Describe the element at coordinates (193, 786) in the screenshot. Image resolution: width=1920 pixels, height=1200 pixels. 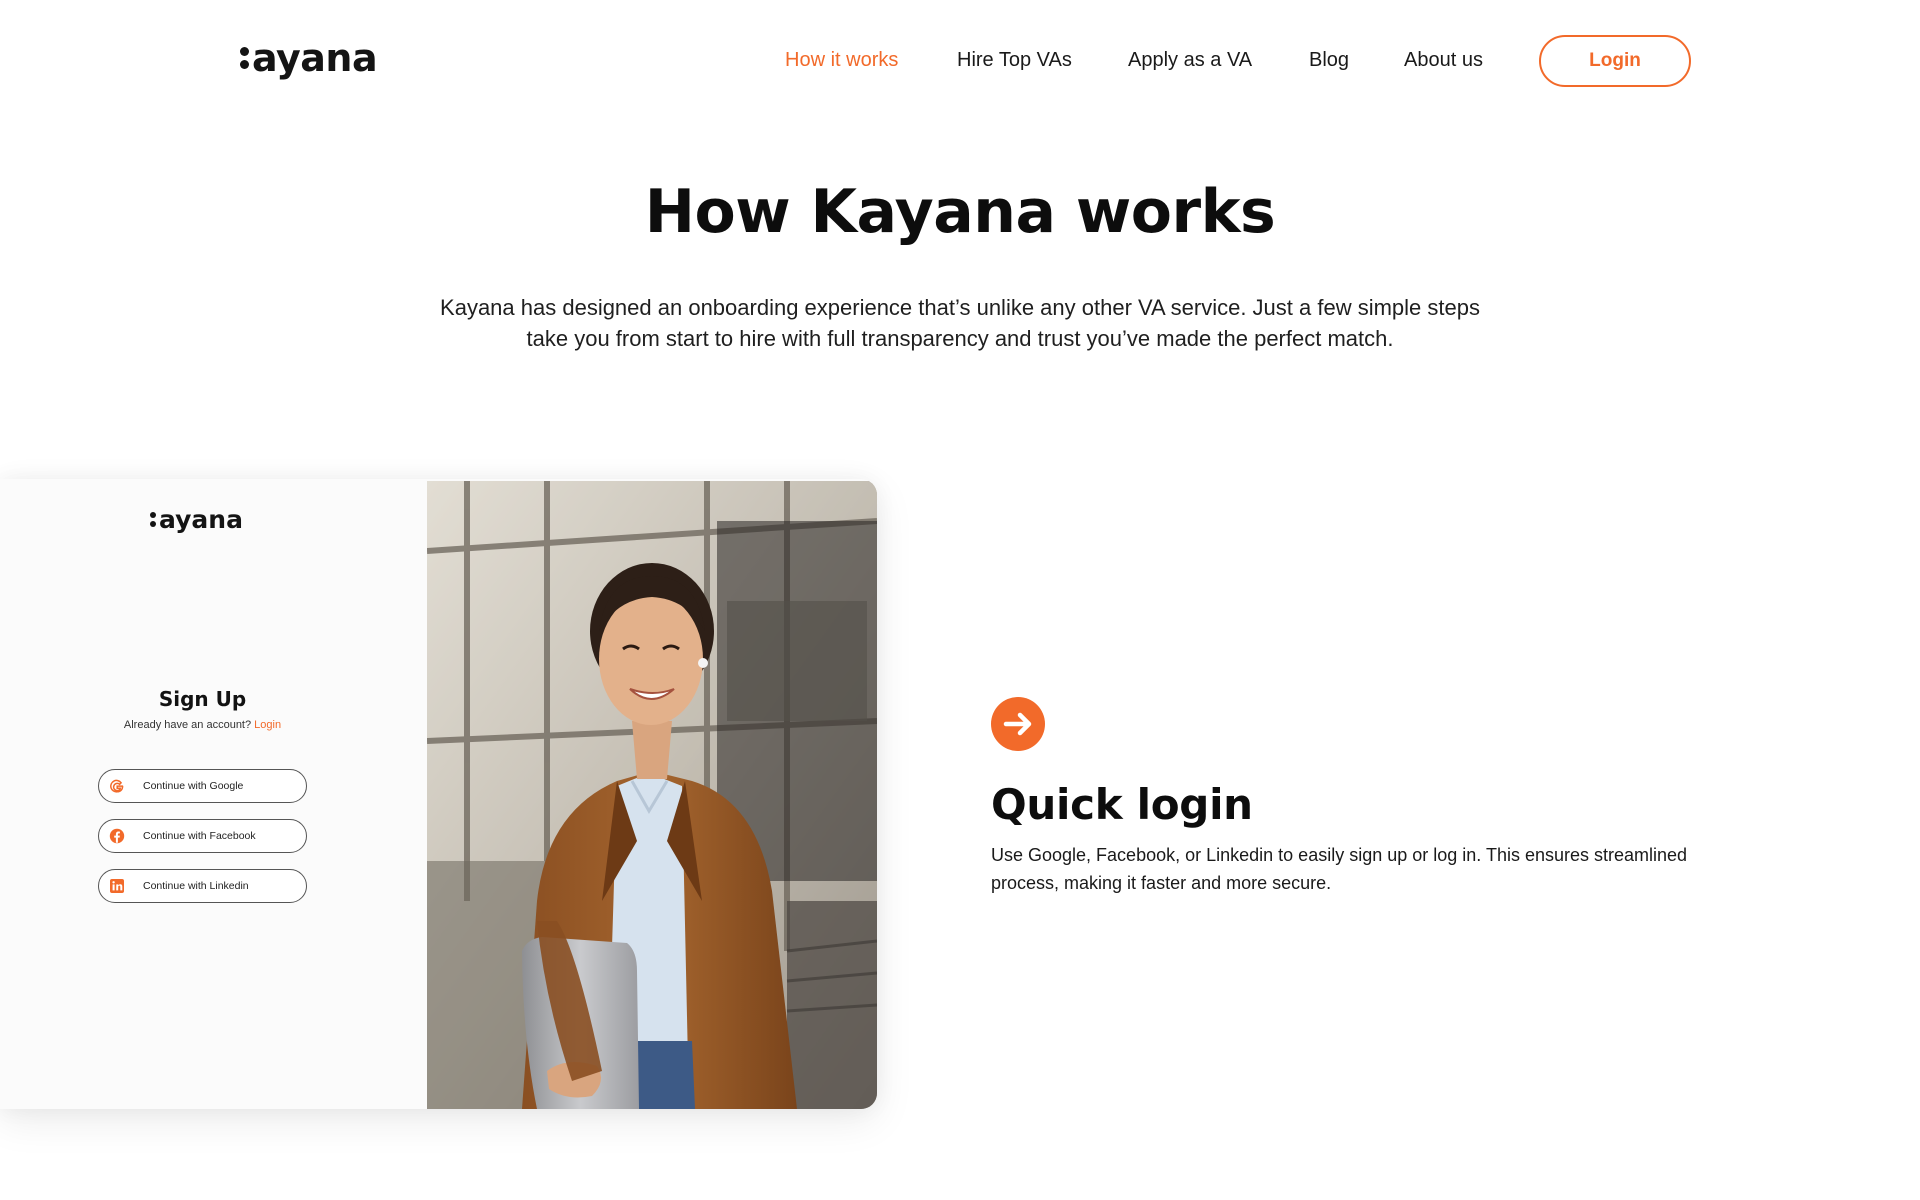
I see `continue-with-google-label: Continue with Google` at that location.